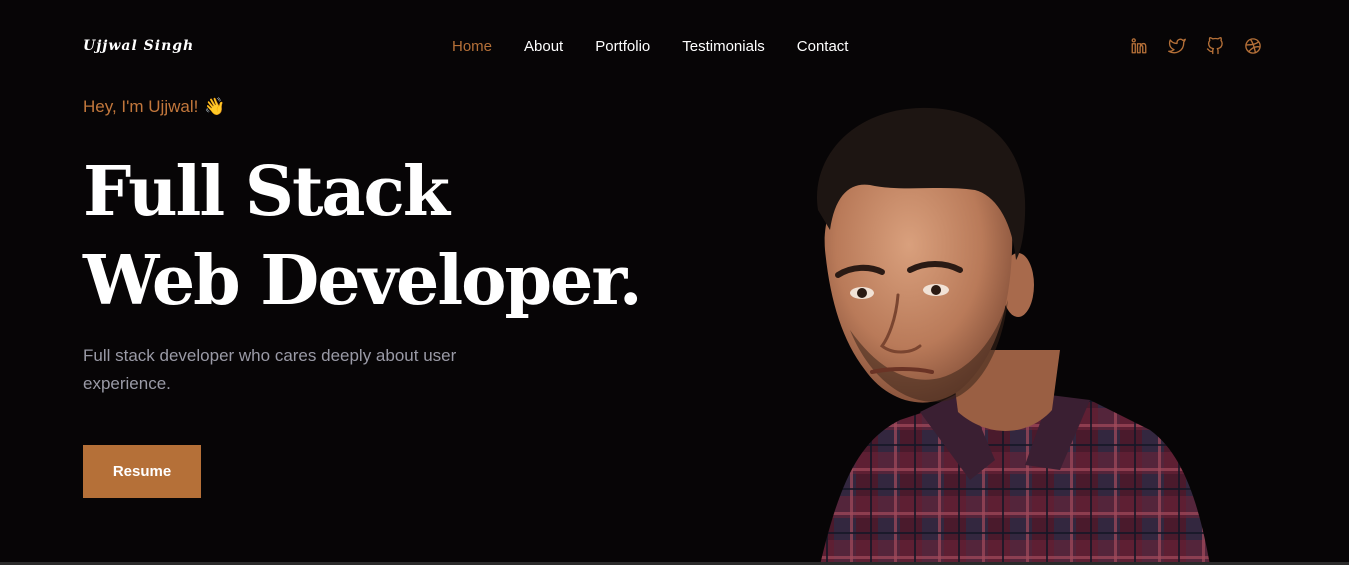 This screenshot has height=565, width=1349. What do you see at coordinates (723, 46) in the screenshot?
I see `nav-testimonials: Testimonials` at bounding box center [723, 46].